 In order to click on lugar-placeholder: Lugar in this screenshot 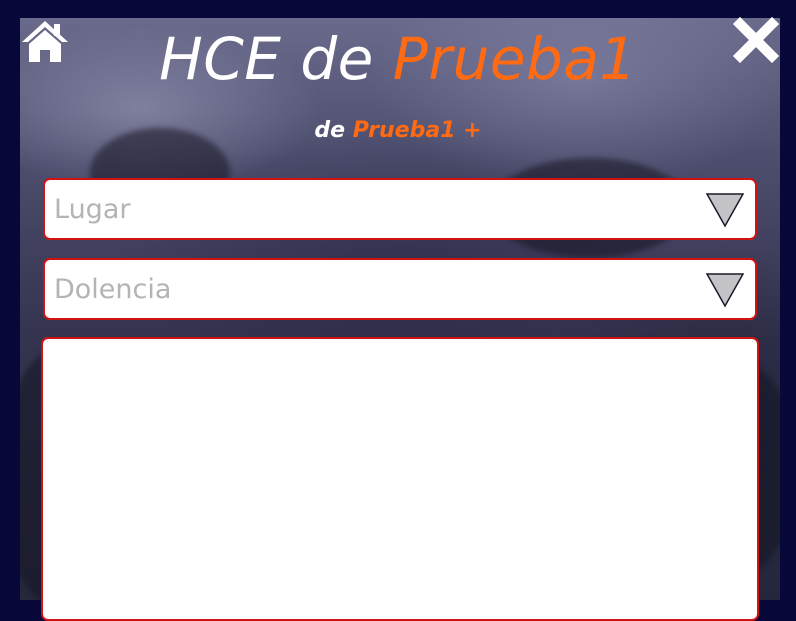, I will do `click(92, 209)`.